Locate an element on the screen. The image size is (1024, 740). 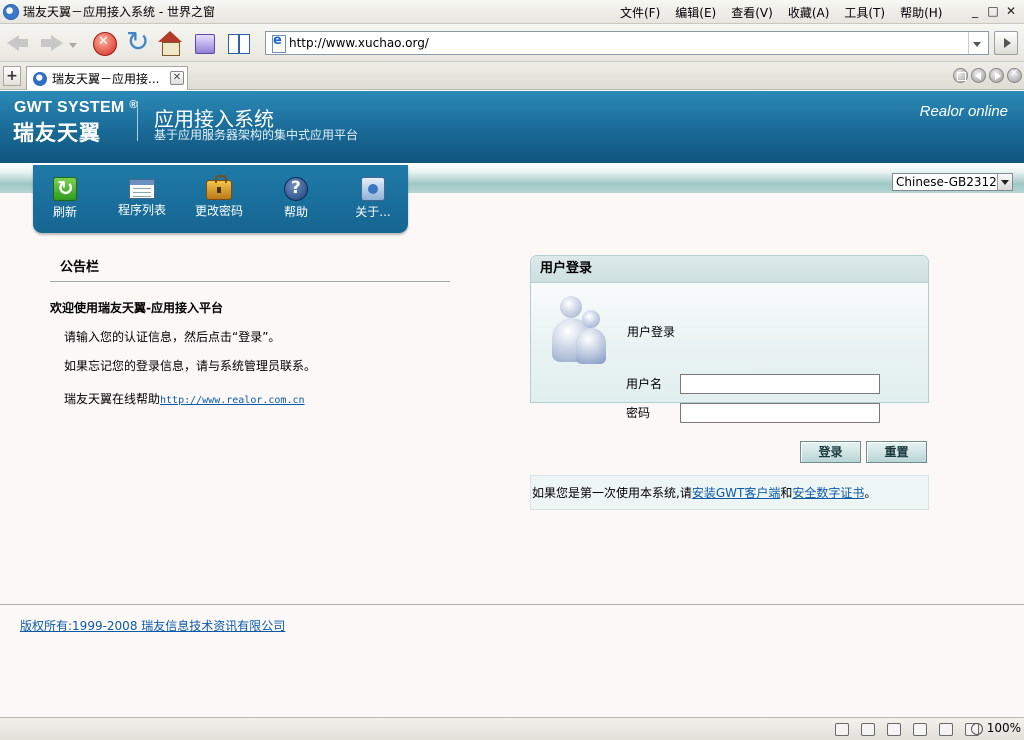
refresh-button: 刷新 is located at coordinates (65, 198).